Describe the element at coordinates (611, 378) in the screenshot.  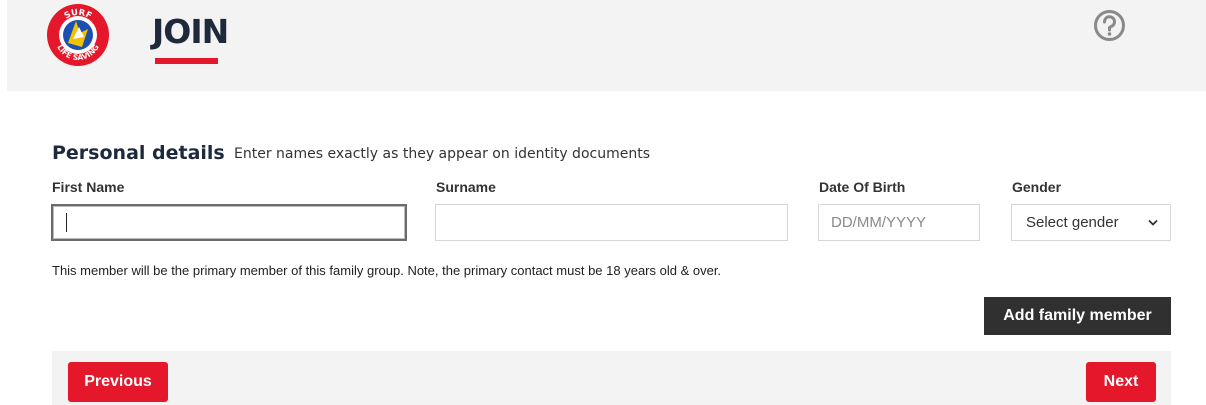
I see `form-footer` at that location.